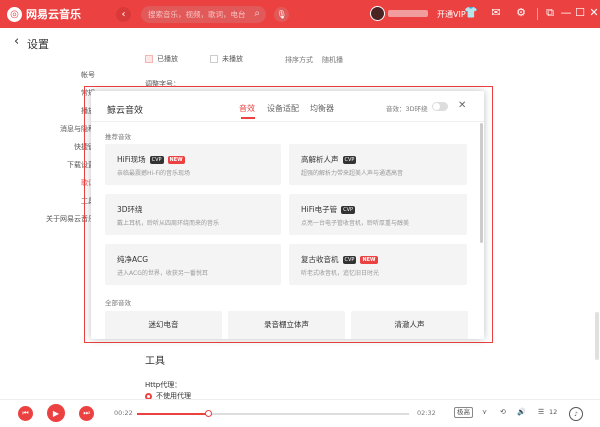 This screenshot has width=600, height=427. Describe the element at coordinates (320, 159) in the screenshot. I see `card-title: 高解析人声` at that location.